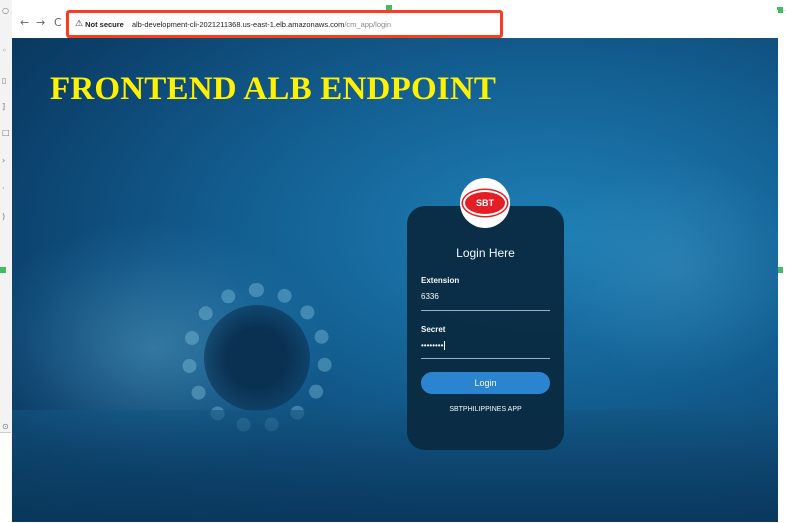 The height and width of the screenshot is (523, 786). I want to click on gutter-marker: ], so click(4, 106).